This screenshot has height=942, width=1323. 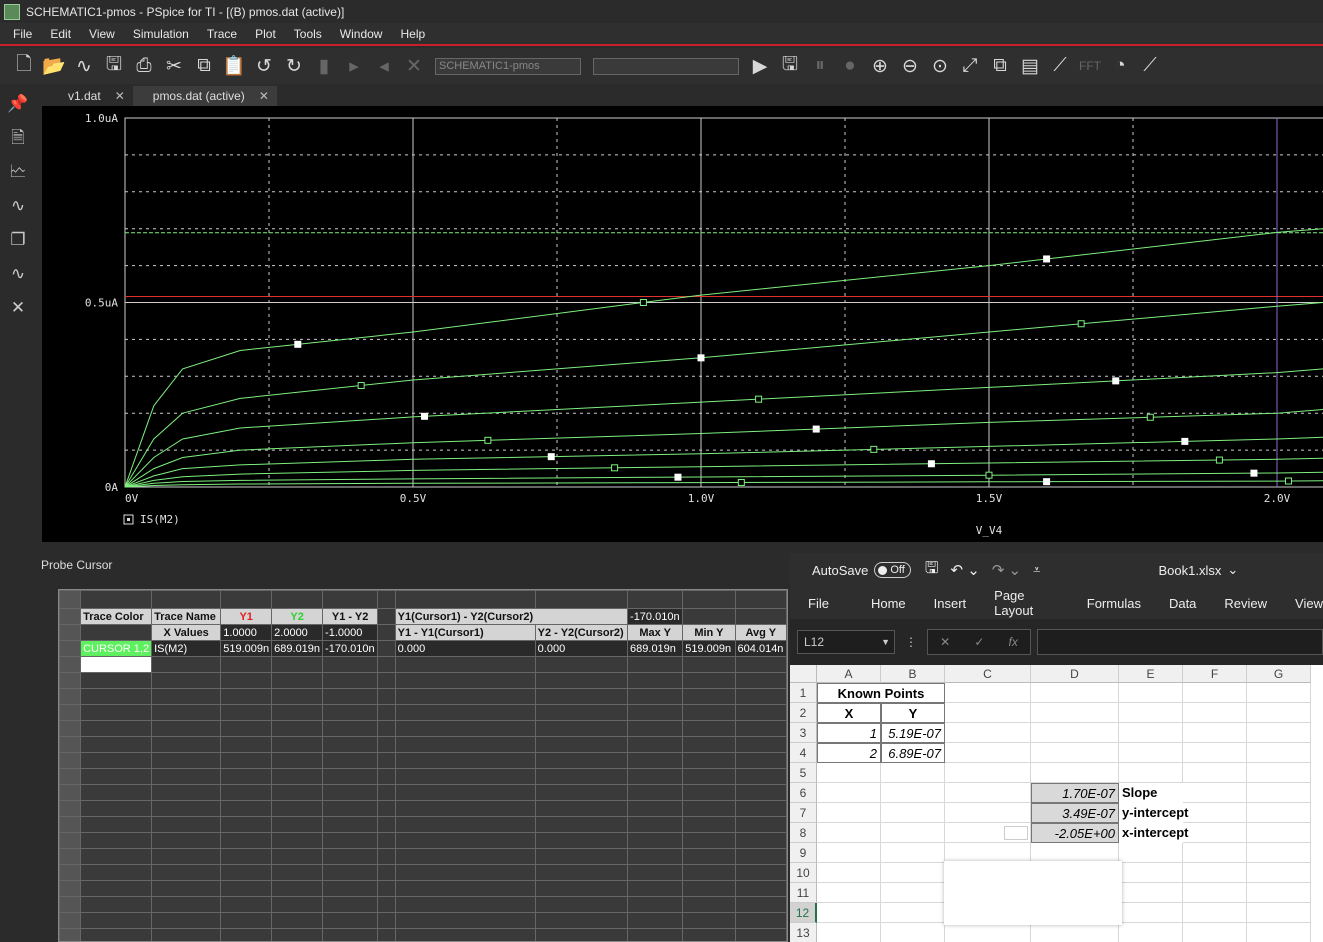 What do you see at coordinates (846, 642) in the screenshot?
I see `name-box: L12 ▼` at bounding box center [846, 642].